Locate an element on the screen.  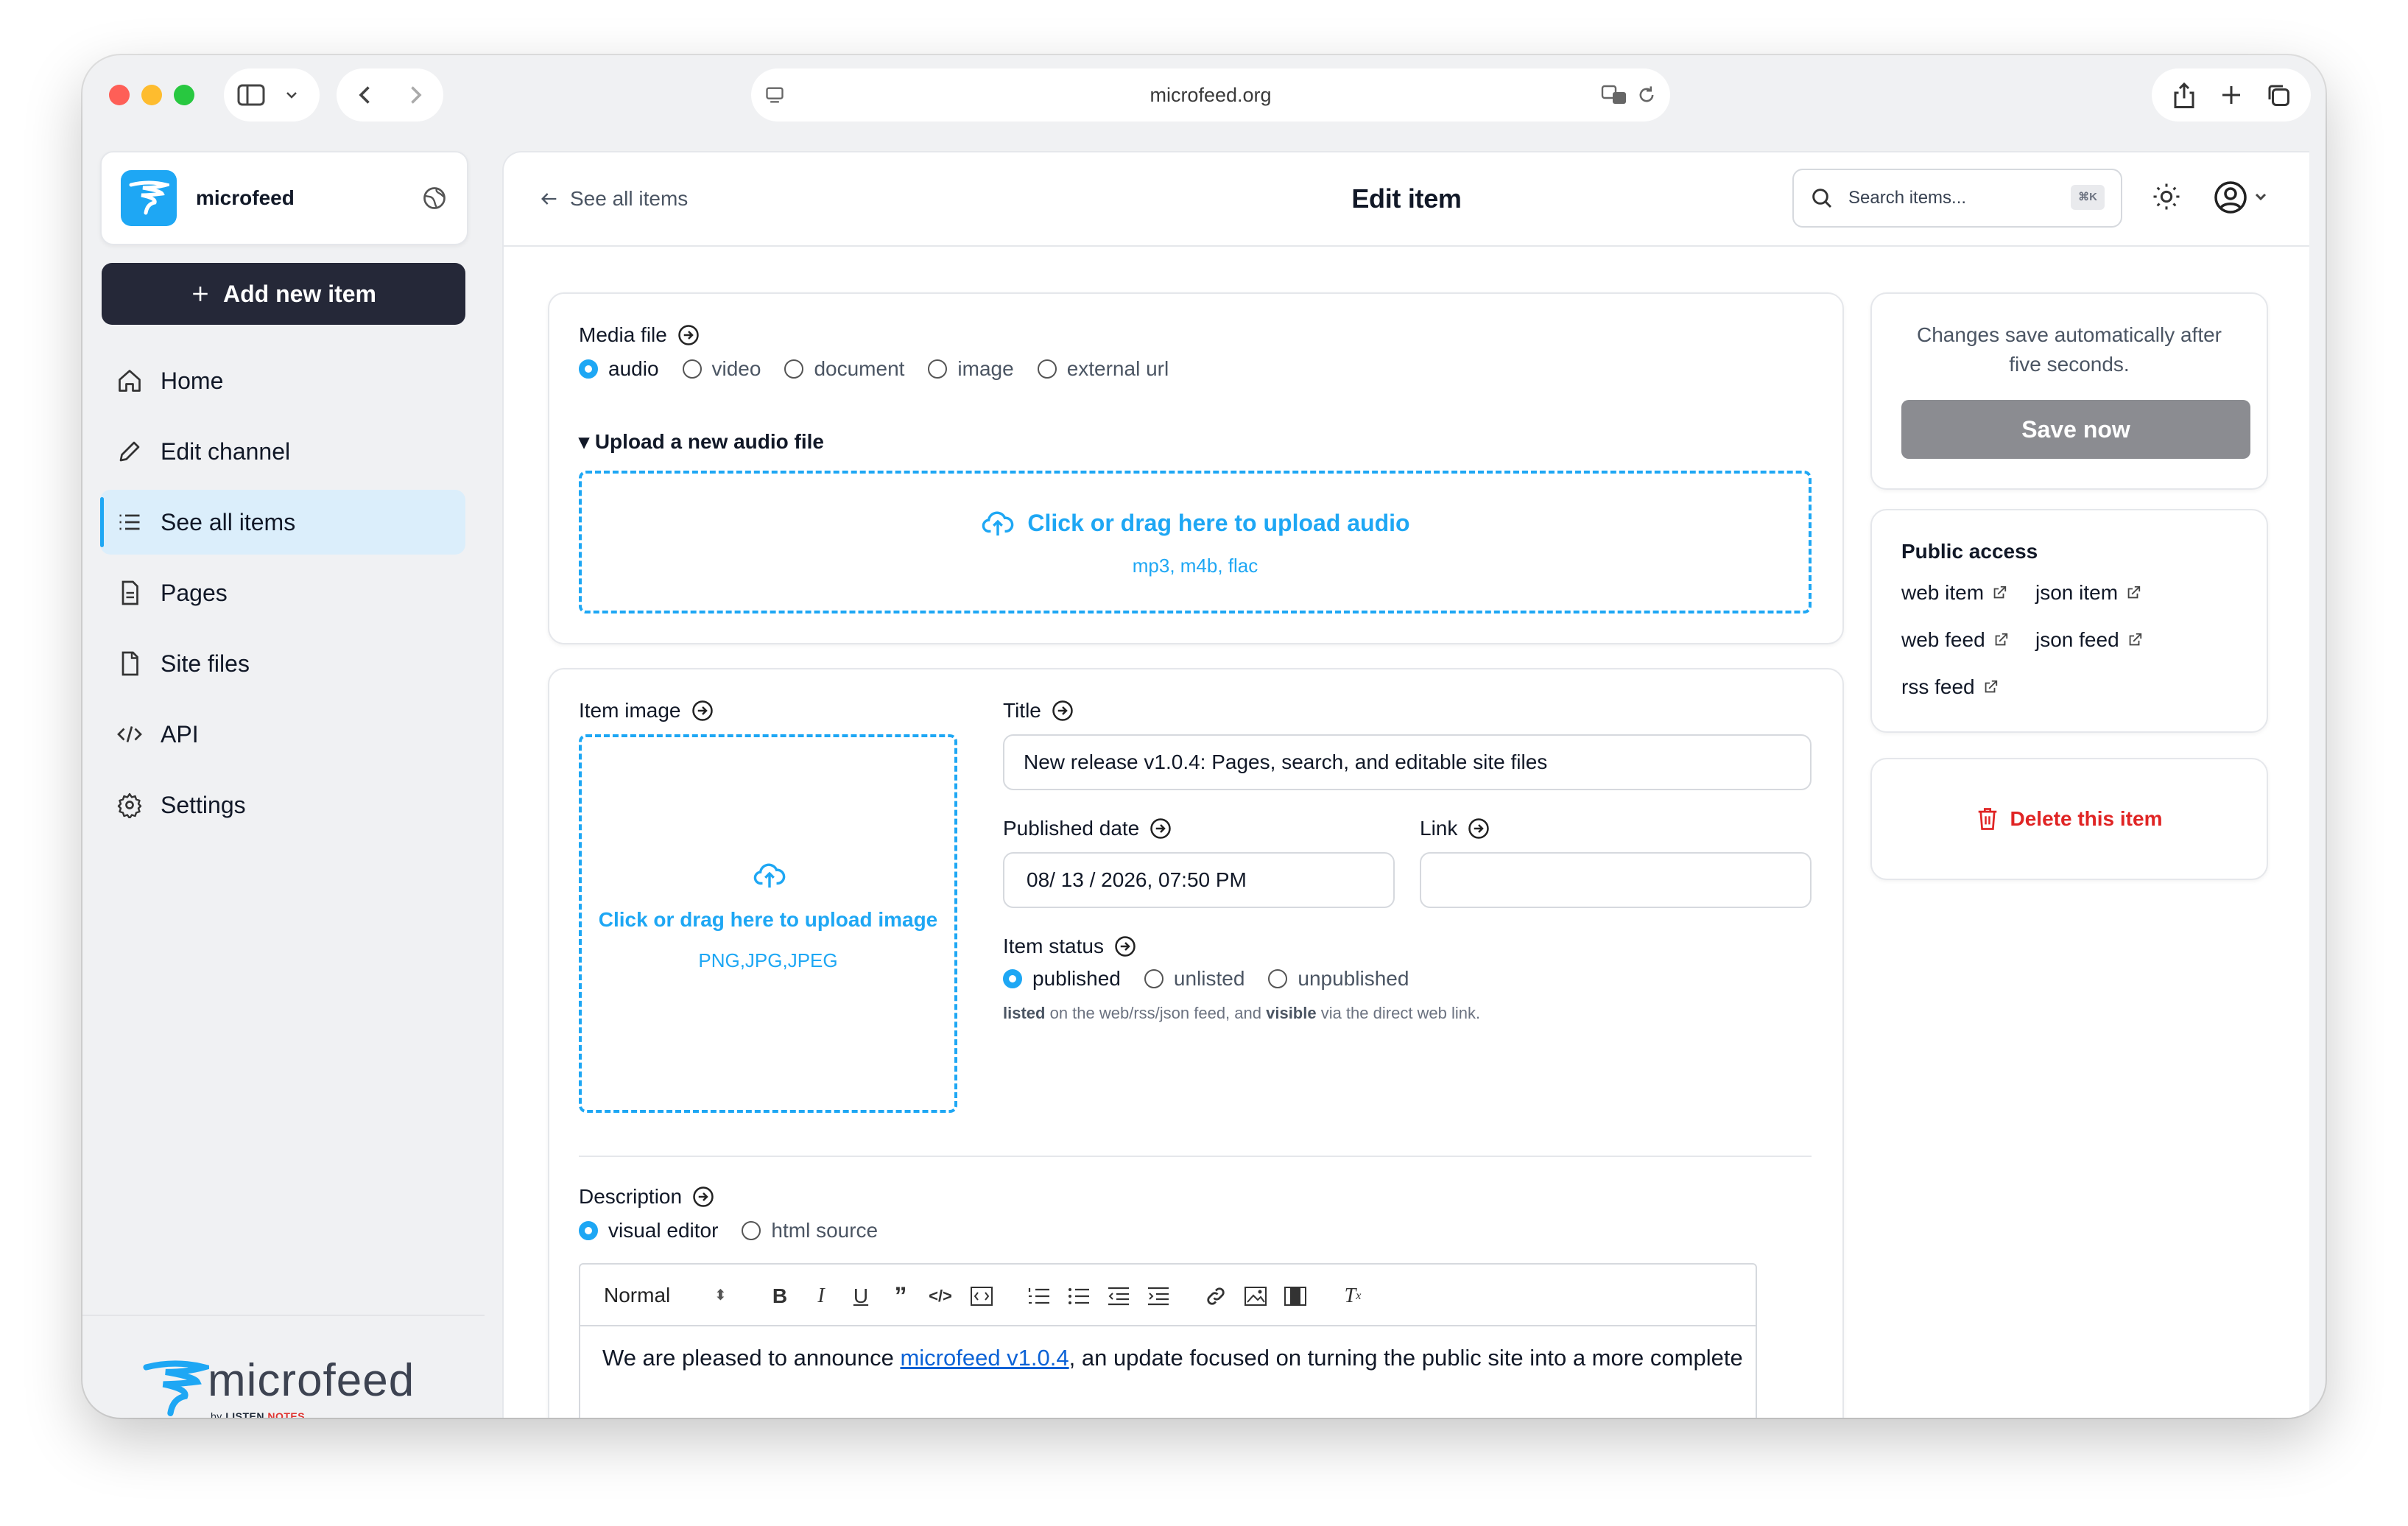
sidebar-toggle-button is located at coordinates (272, 95).